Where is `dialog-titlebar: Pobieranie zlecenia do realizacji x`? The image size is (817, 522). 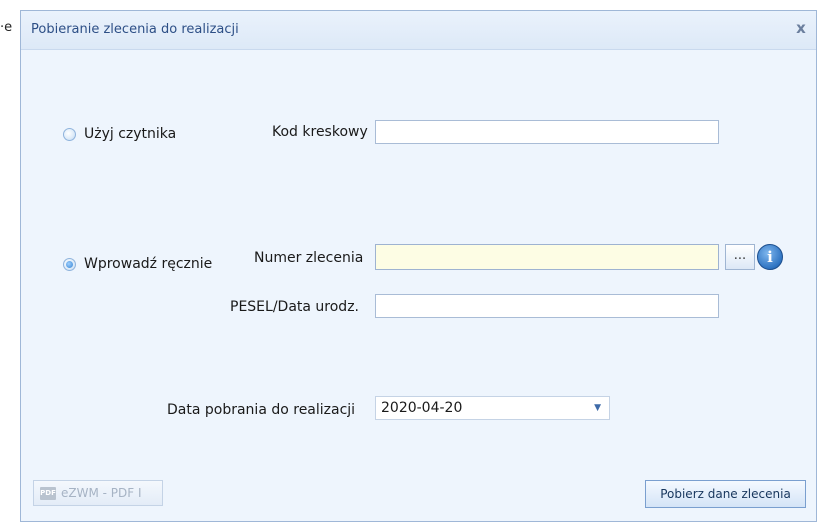 dialog-titlebar: Pobieranie zlecenia do realizacji x is located at coordinates (418, 30).